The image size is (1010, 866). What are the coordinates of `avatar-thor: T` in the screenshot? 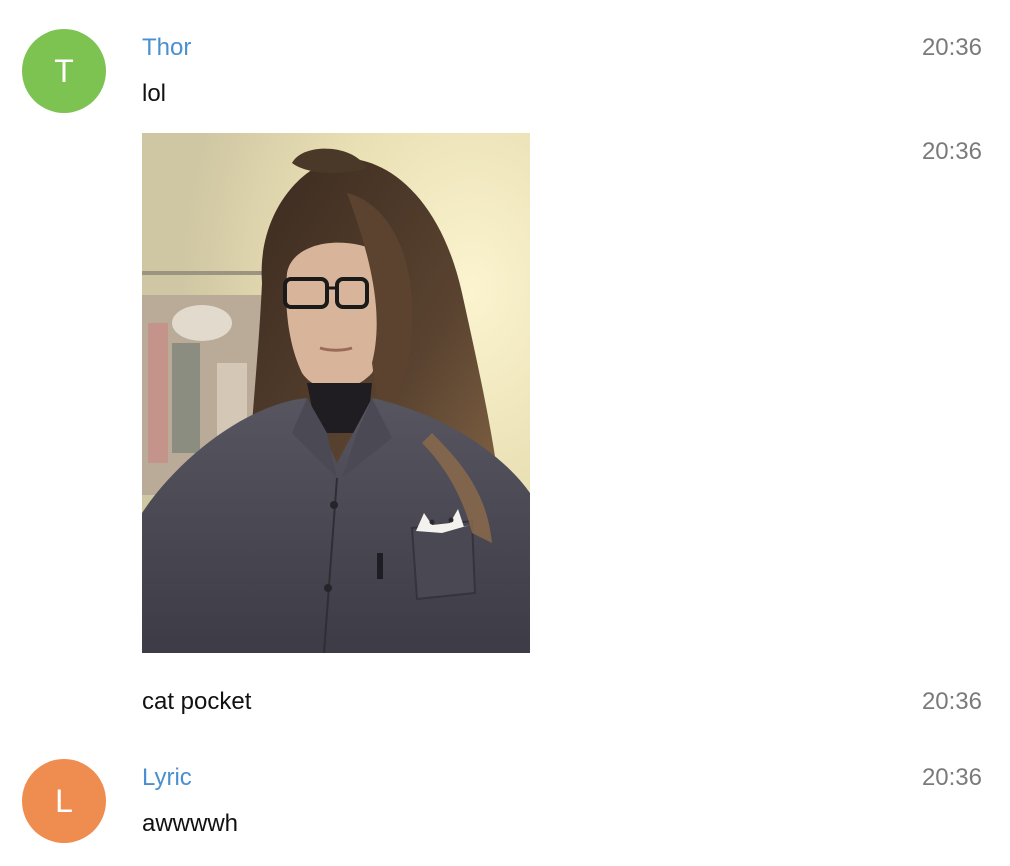 It's located at (64, 71).